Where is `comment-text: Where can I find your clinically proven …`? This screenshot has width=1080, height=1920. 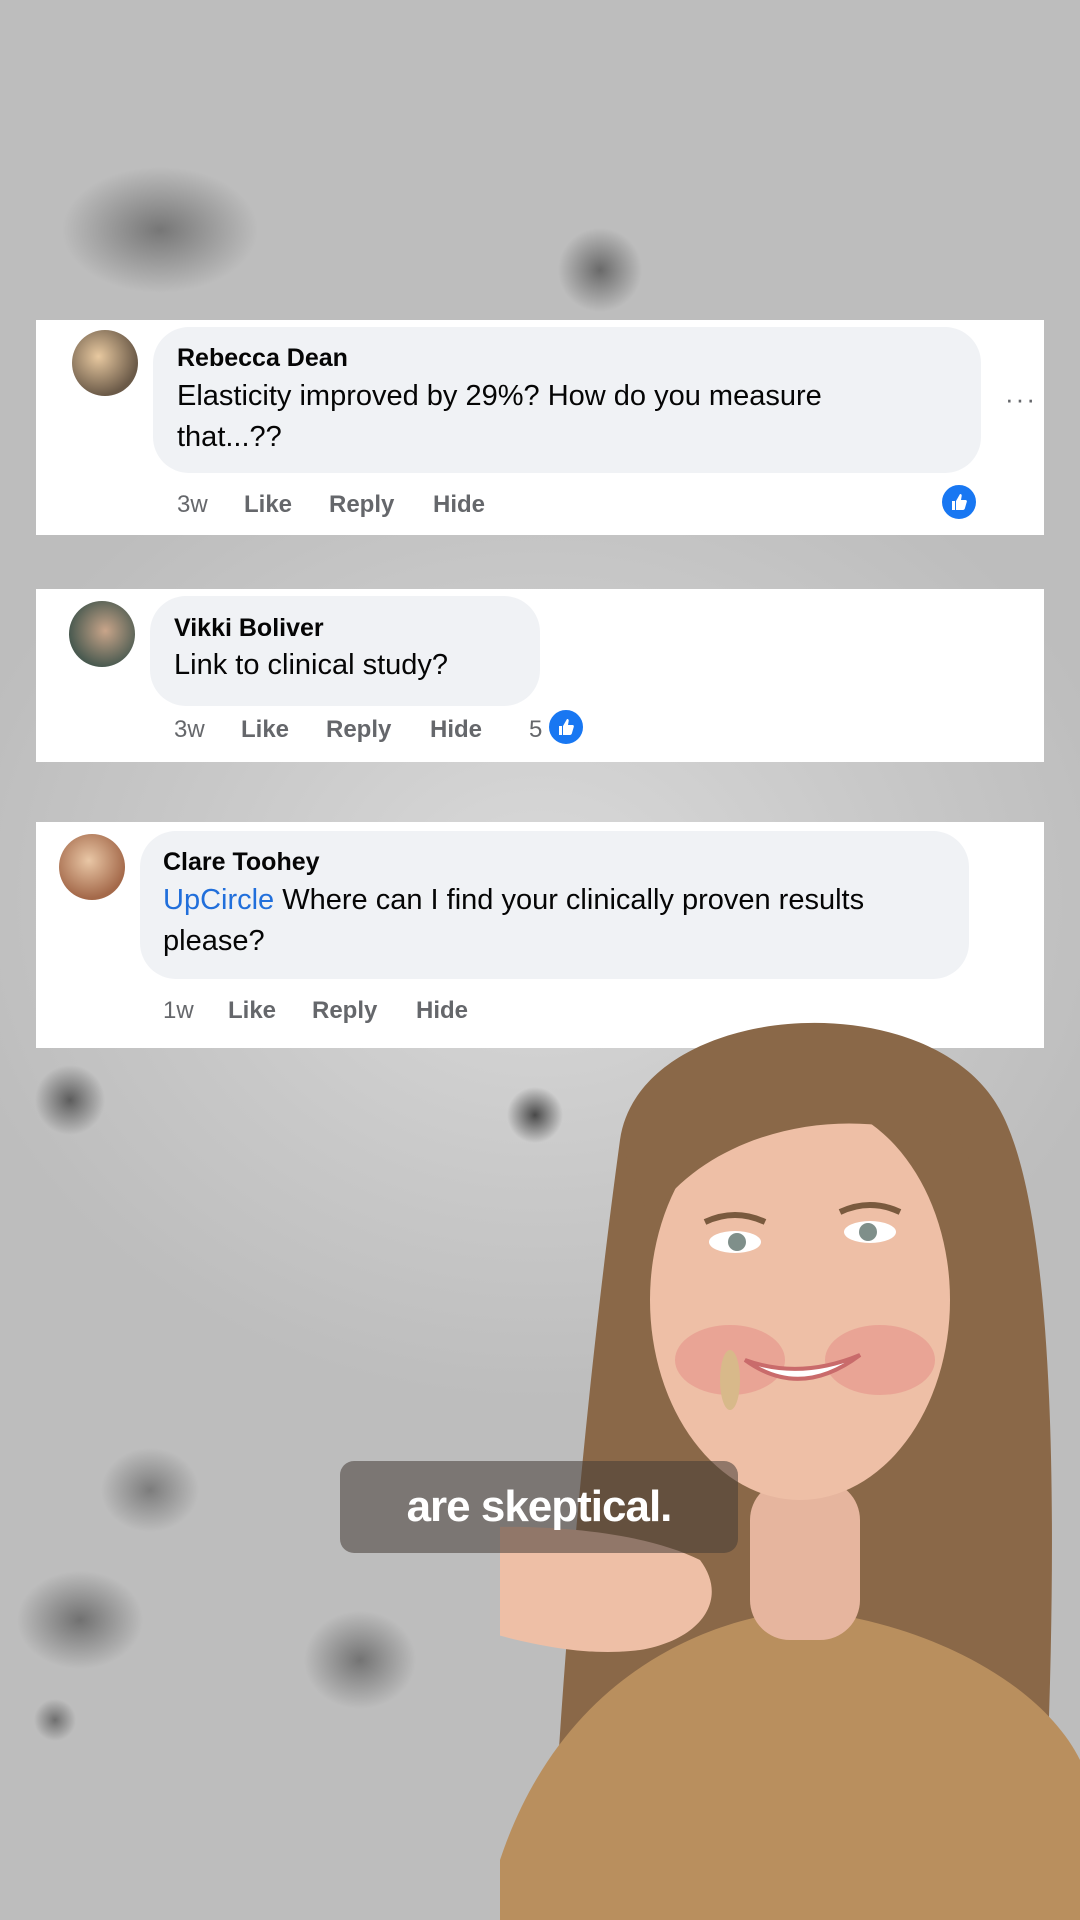
comment-text: Where can I find your clinically proven … is located at coordinates (569, 900).